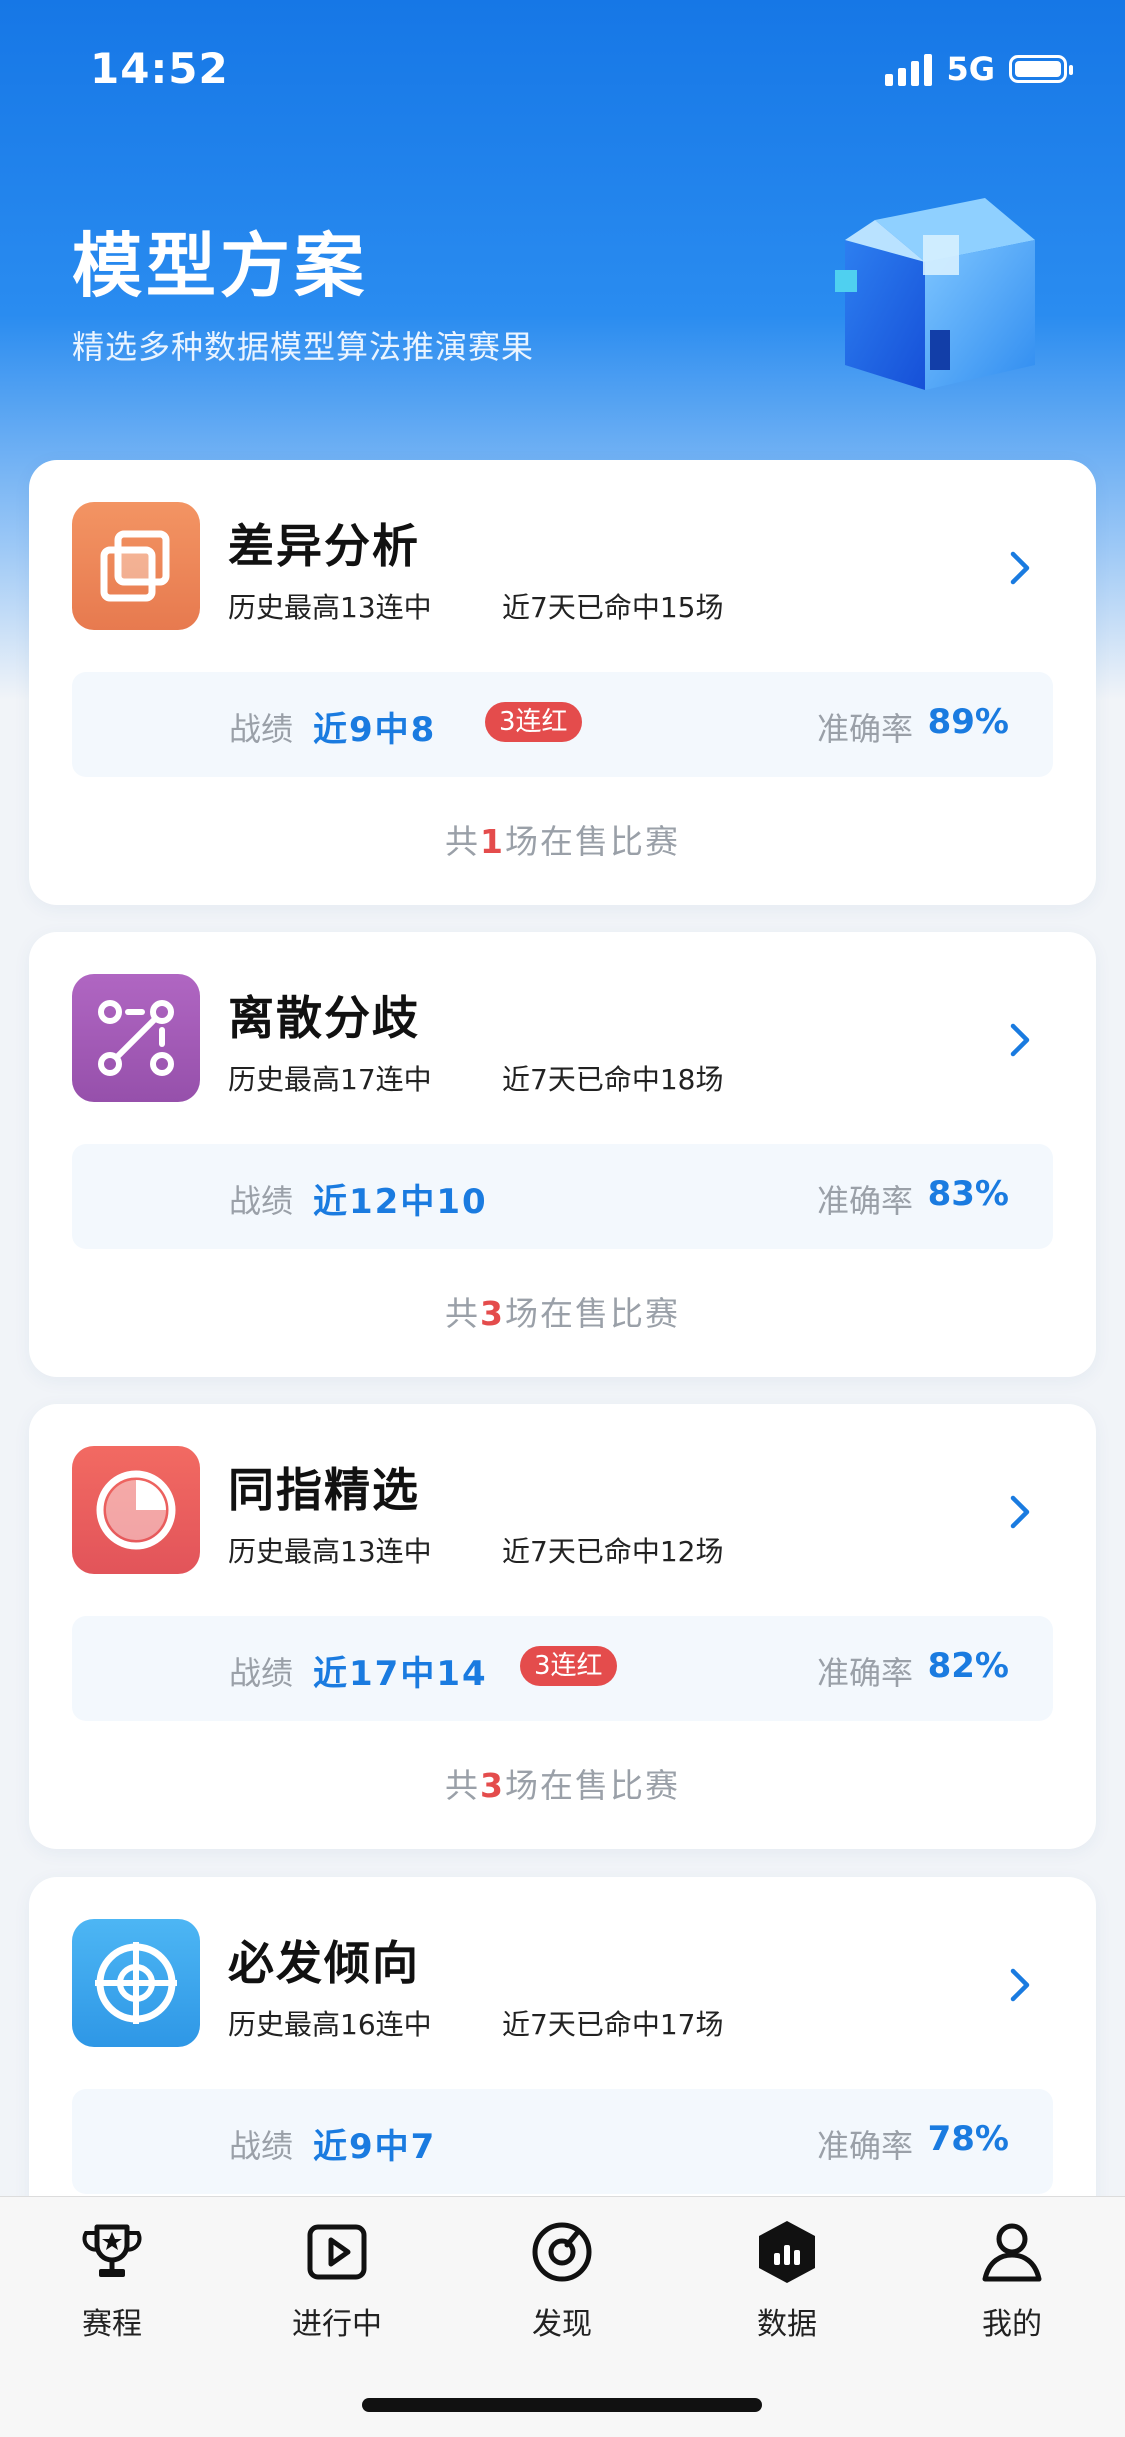 The width and height of the screenshot is (1125, 2437). What do you see at coordinates (787, 2252) in the screenshot?
I see `data-hex-icon` at bounding box center [787, 2252].